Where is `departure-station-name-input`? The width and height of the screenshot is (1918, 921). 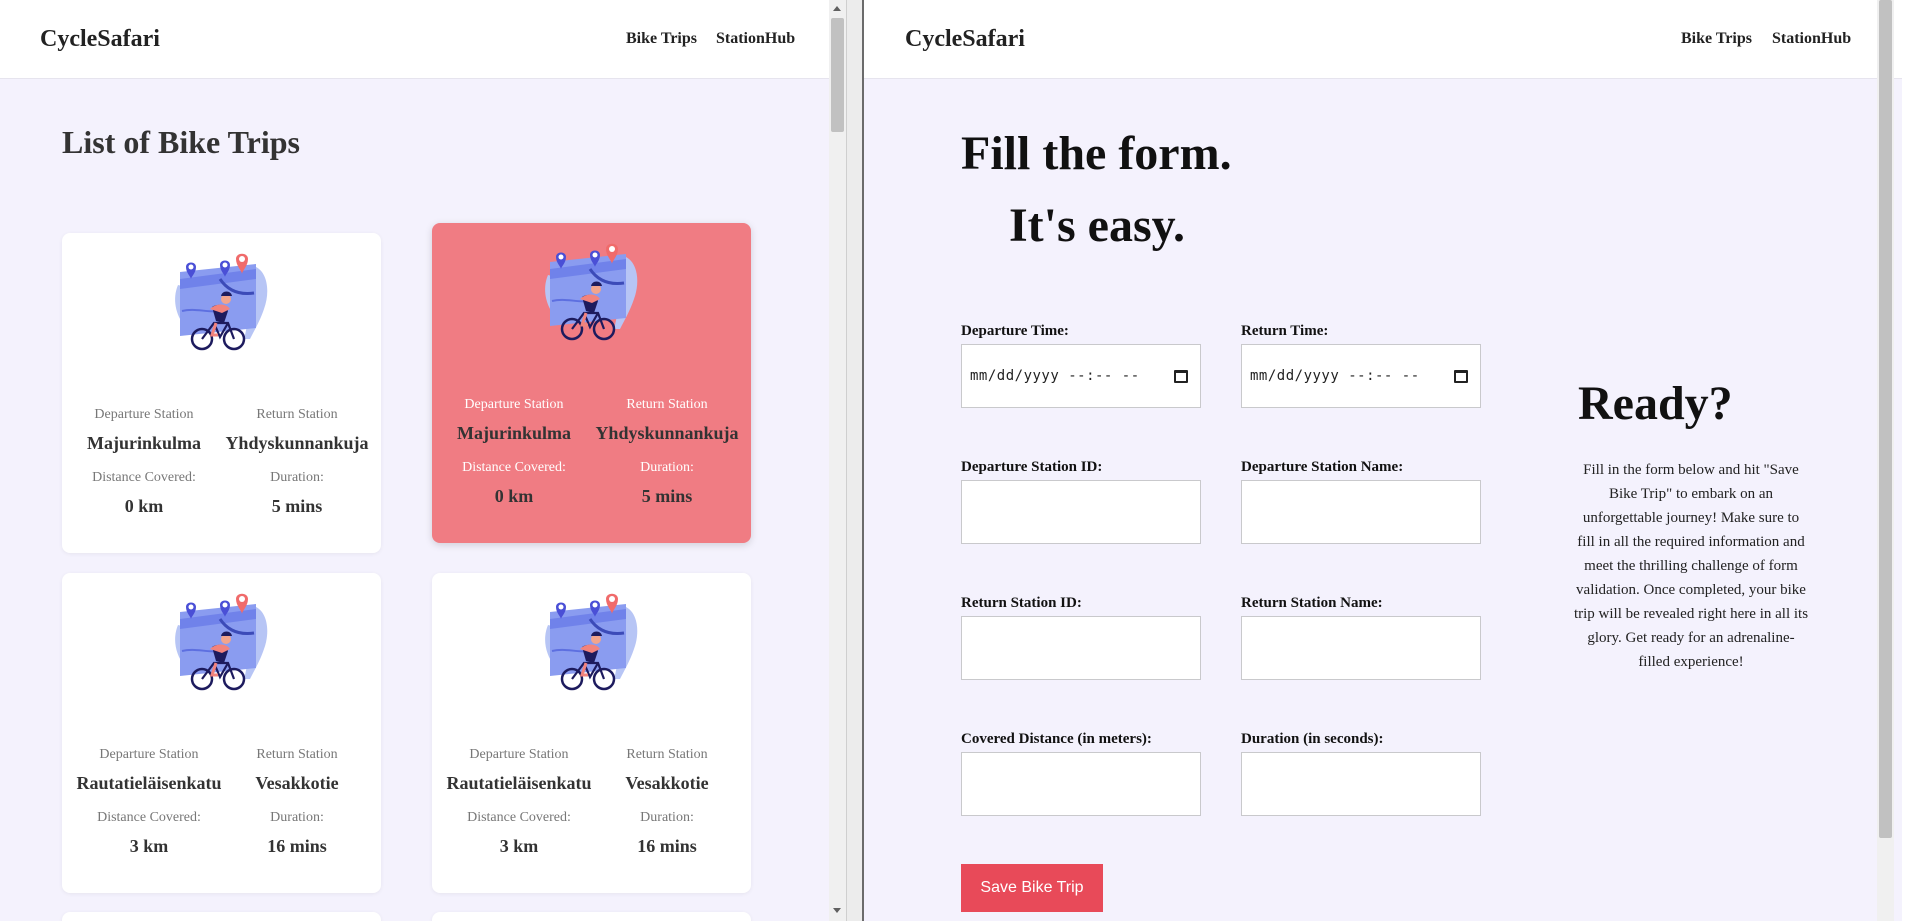
departure-station-name-input is located at coordinates (1361, 512).